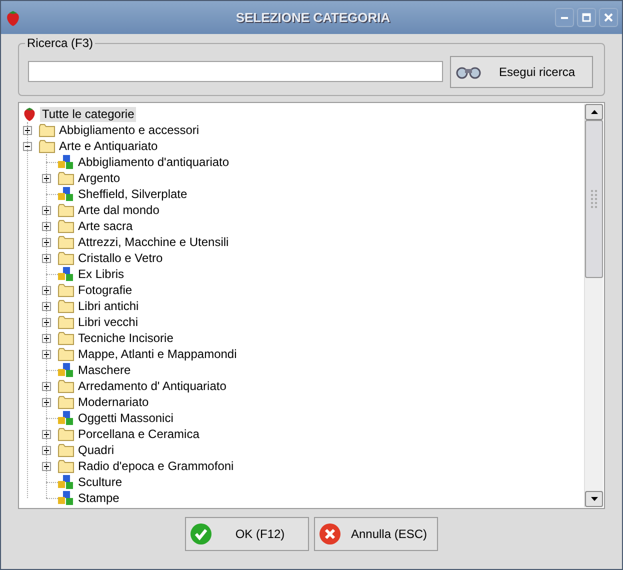 The image size is (623, 570). I want to click on tree-item: Libri vecchi, so click(108, 322).